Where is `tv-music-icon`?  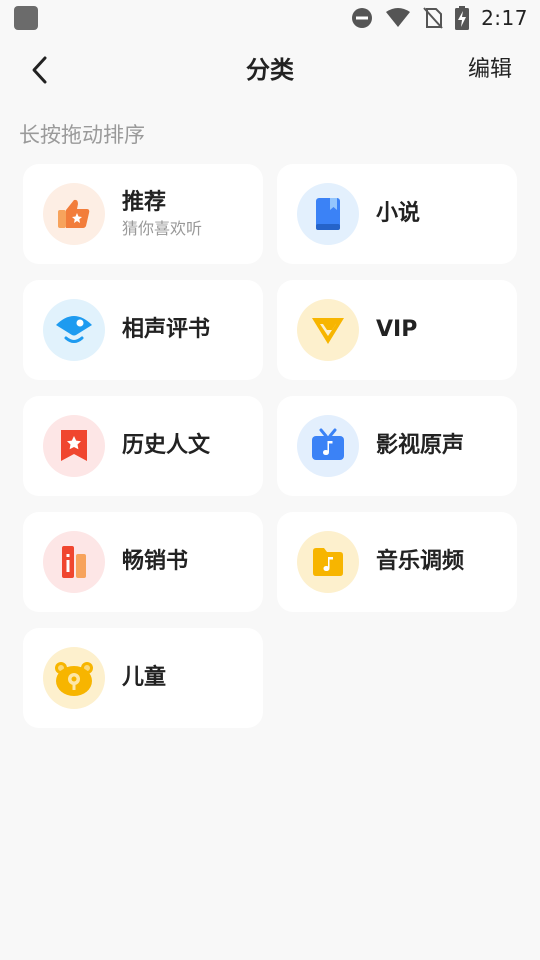
tv-music-icon is located at coordinates (328, 444).